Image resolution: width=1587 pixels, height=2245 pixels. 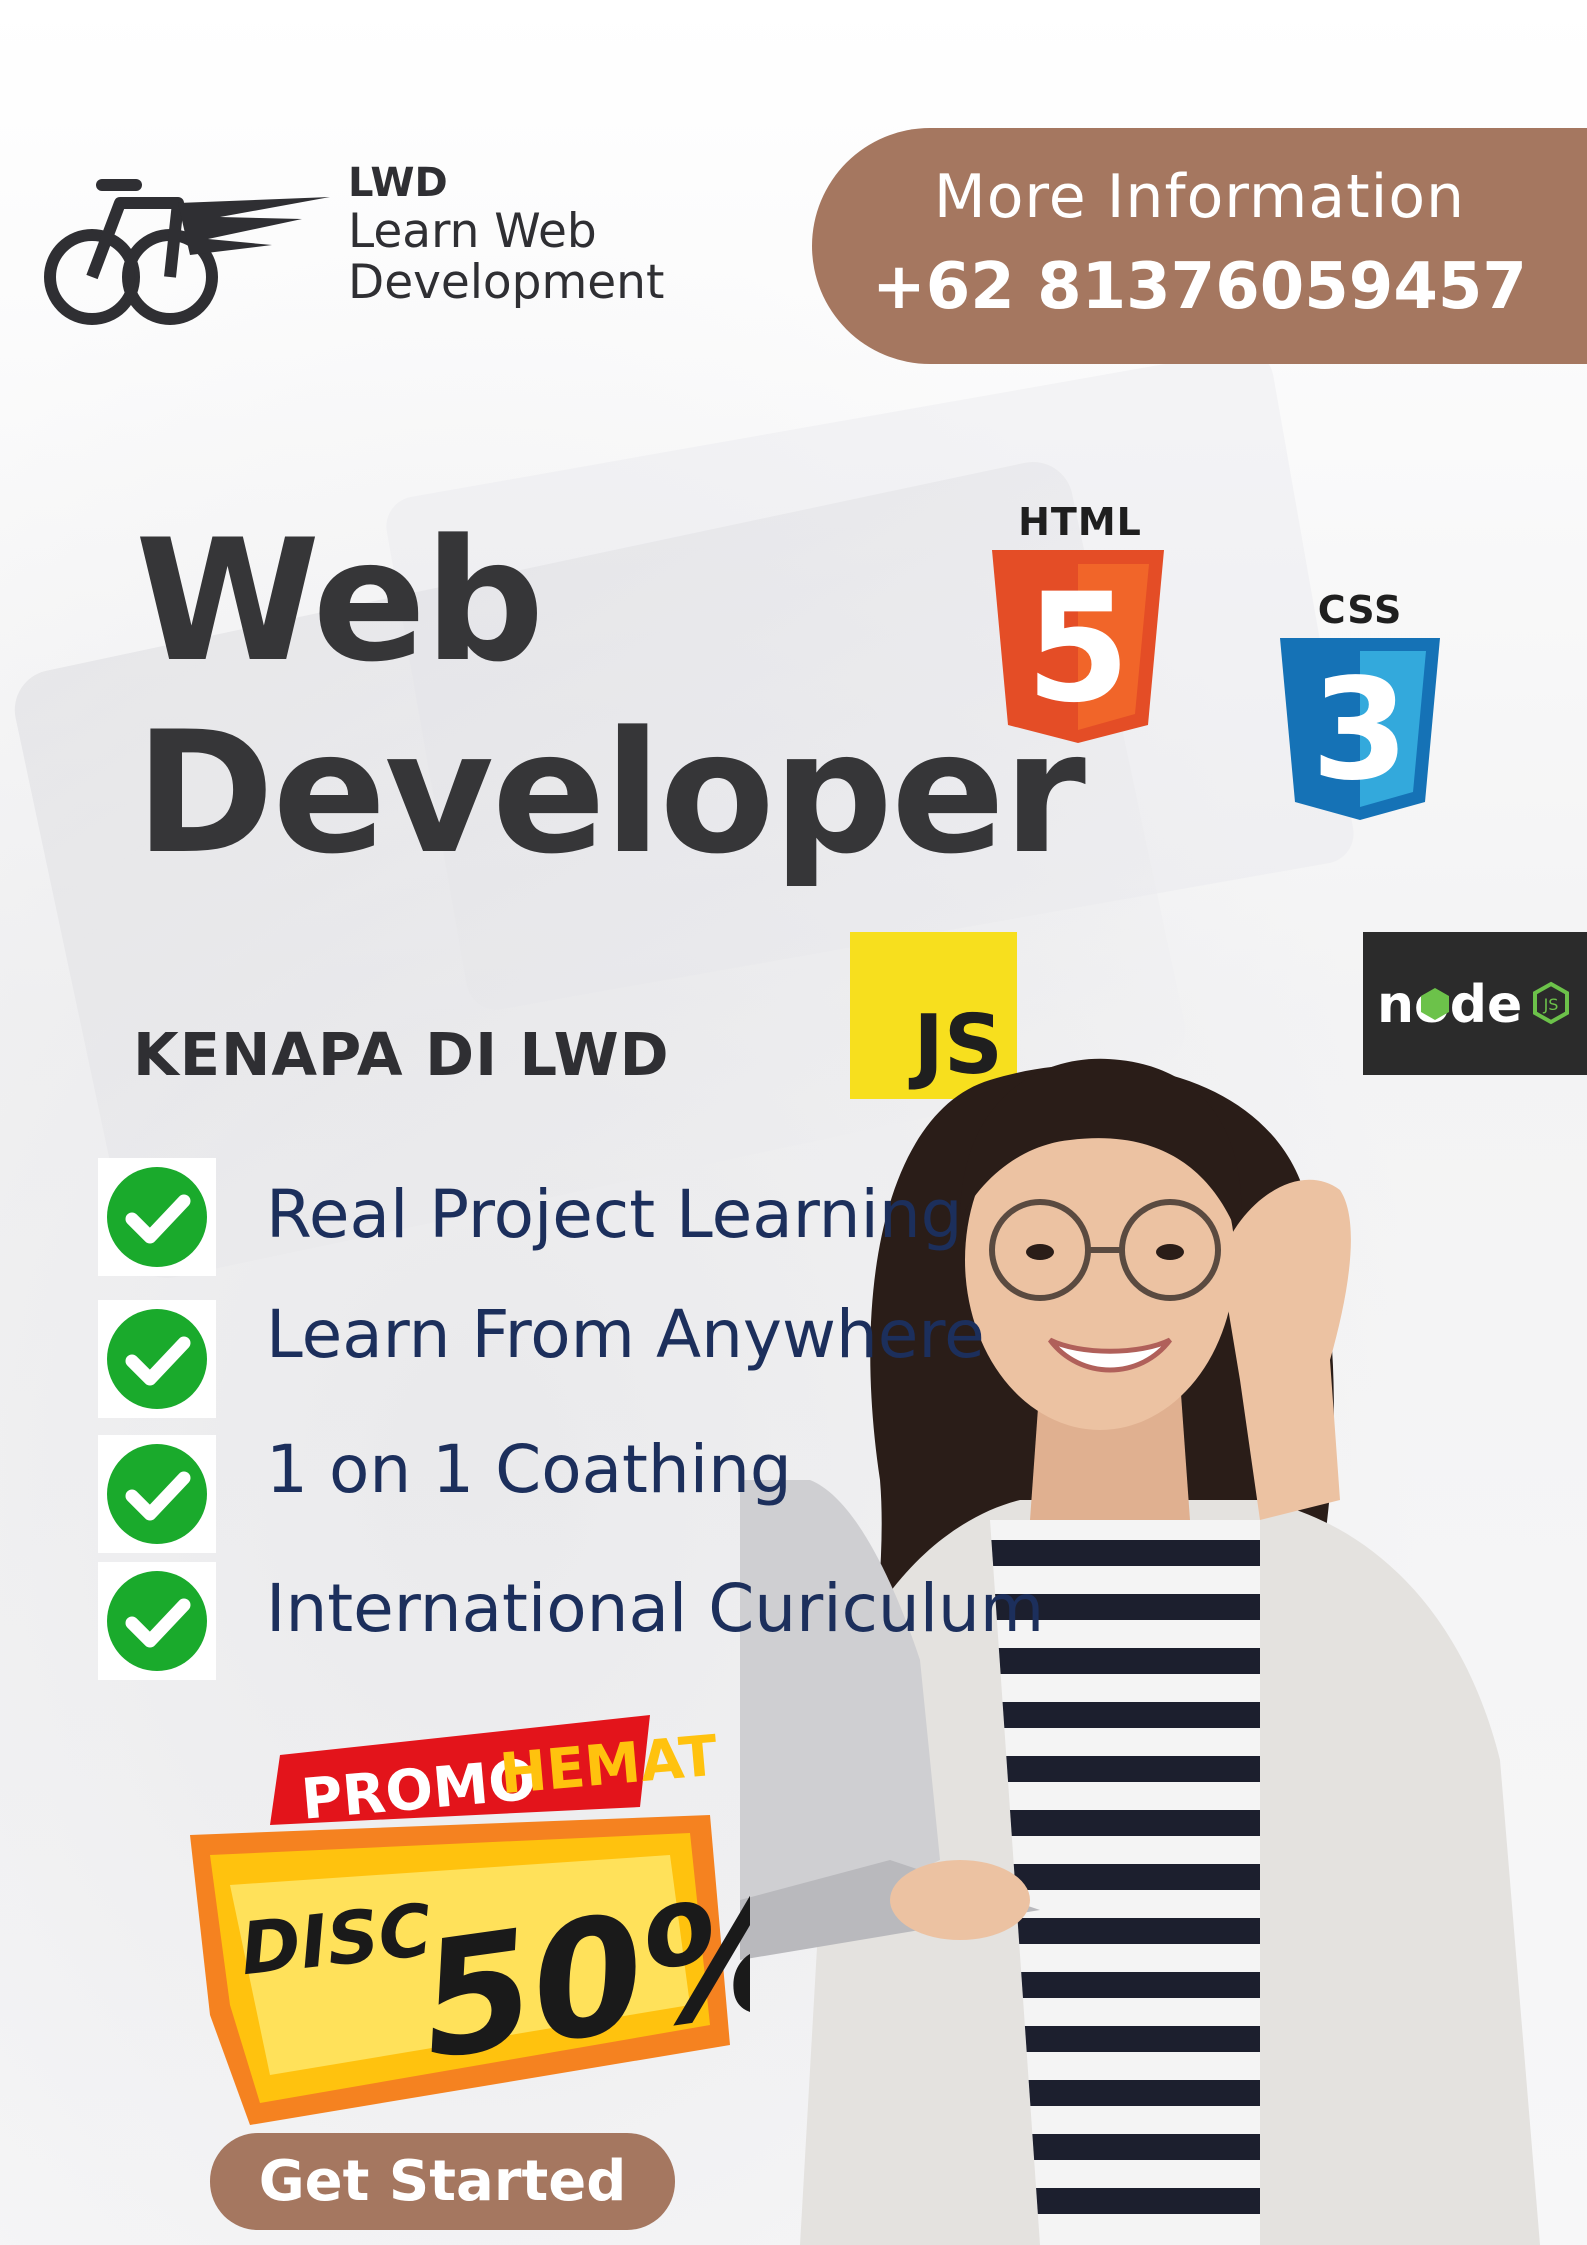 What do you see at coordinates (401, 1054) in the screenshot?
I see `section-title: KENAPA DI LWD` at bounding box center [401, 1054].